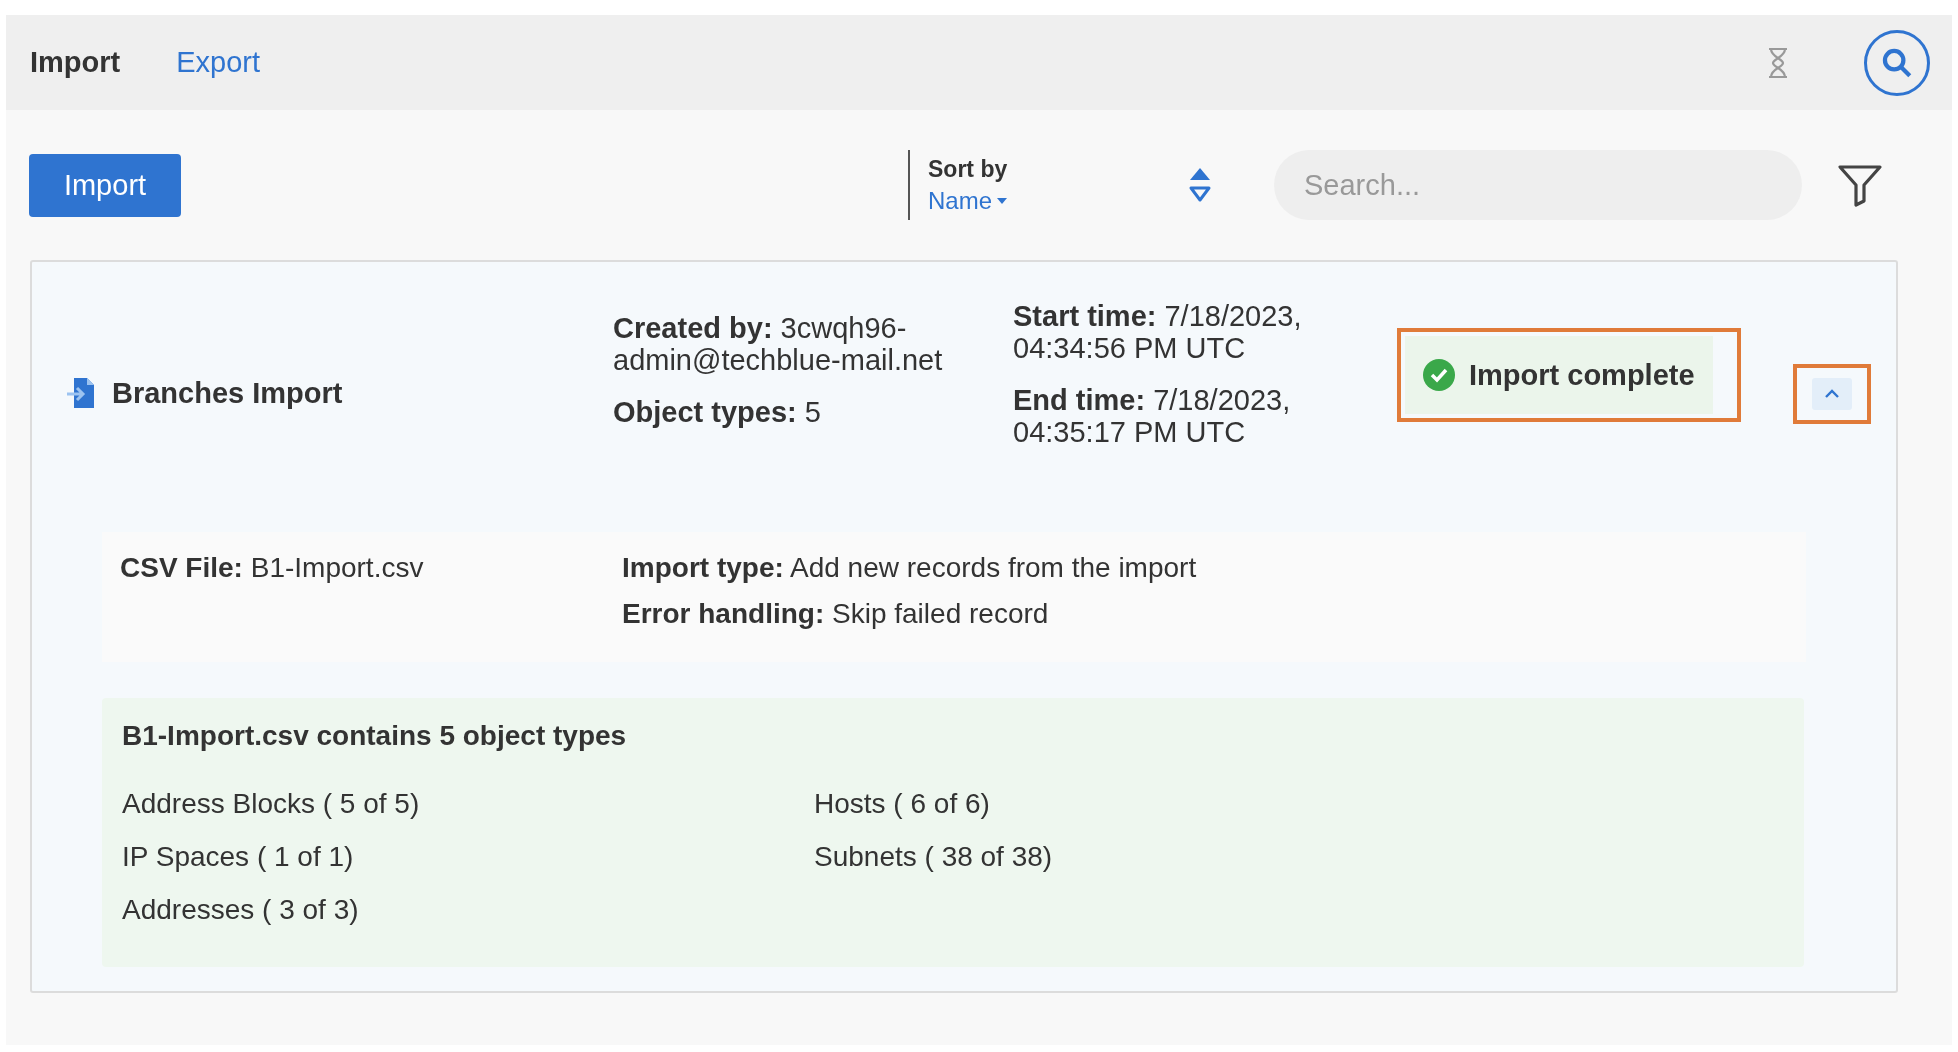 Image resolution: width=1958 pixels, height=1052 pixels. What do you see at coordinates (909, 568) in the screenshot?
I see `import-type-text: Import type: Add new records from the import` at bounding box center [909, 568].